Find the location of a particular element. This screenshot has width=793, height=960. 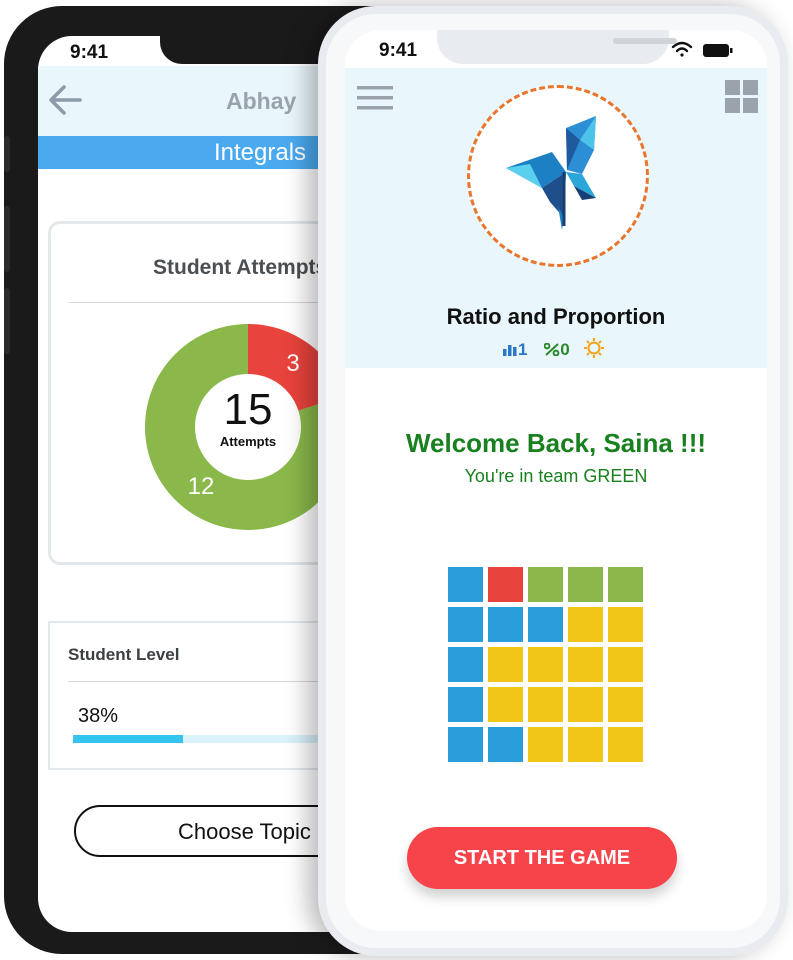

percent-icon is located at coordinates (551, 349).